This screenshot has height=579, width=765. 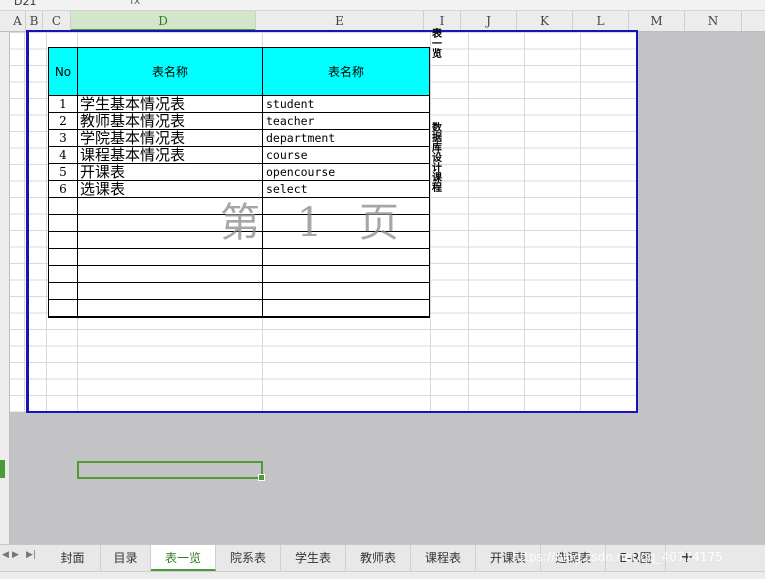 I want to click on header-table-name-en: 表名称, so click(x=346, y=71).